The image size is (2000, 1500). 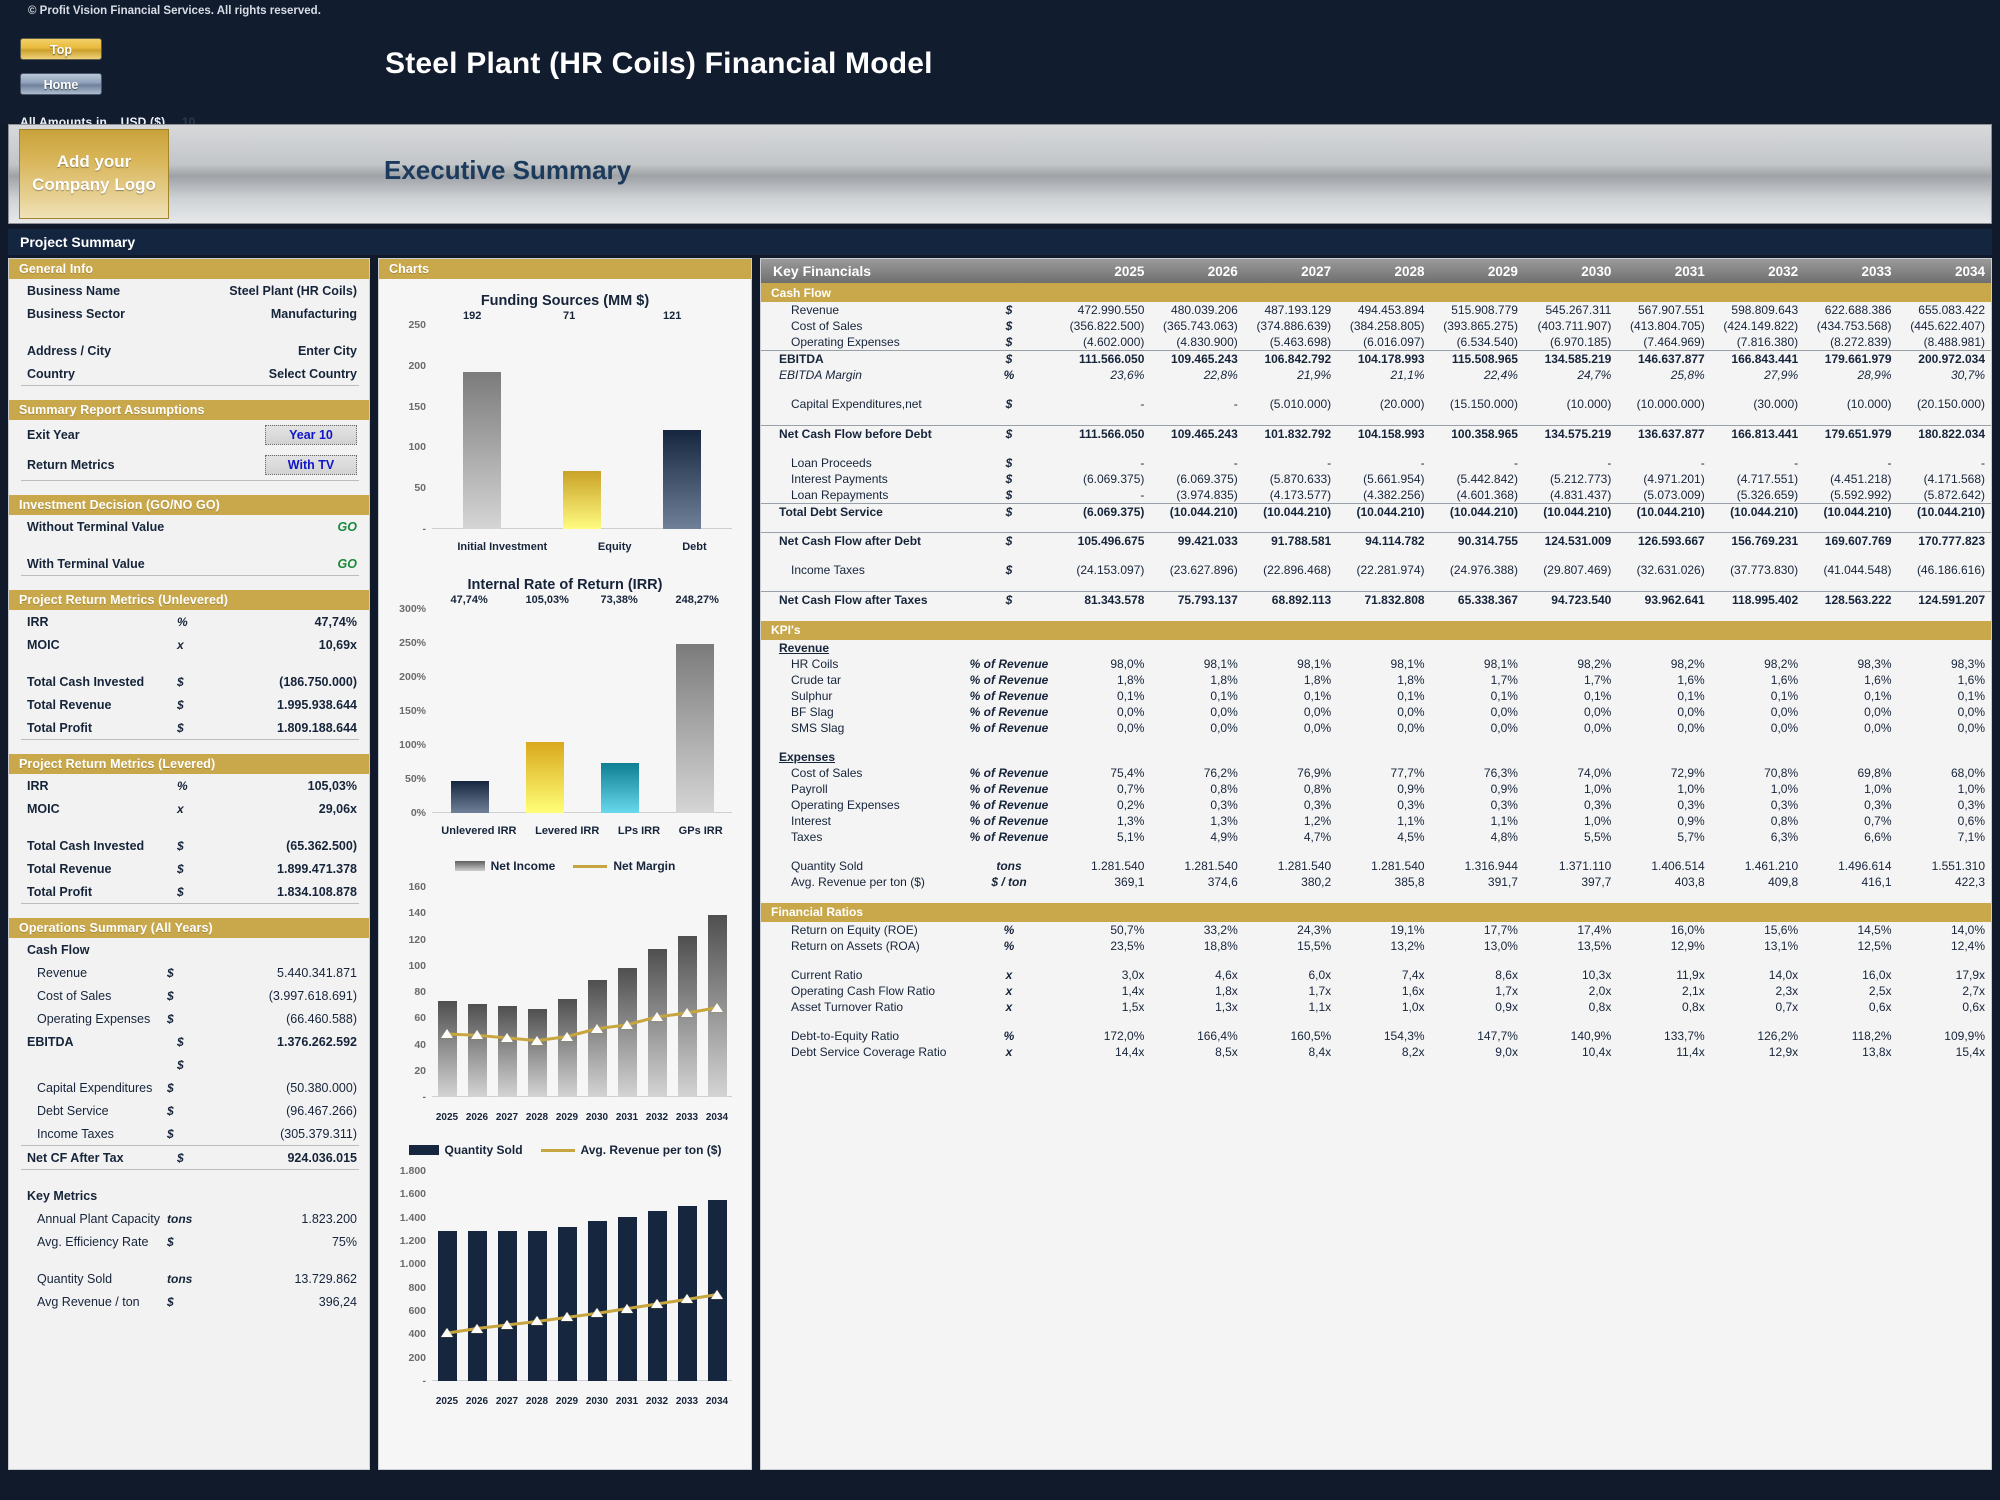 What do you see at coordinates (1317, 695) in the screenshot?
I see `cell-sulphur-2027: 0,1%` at bounding box center [1317, 695].